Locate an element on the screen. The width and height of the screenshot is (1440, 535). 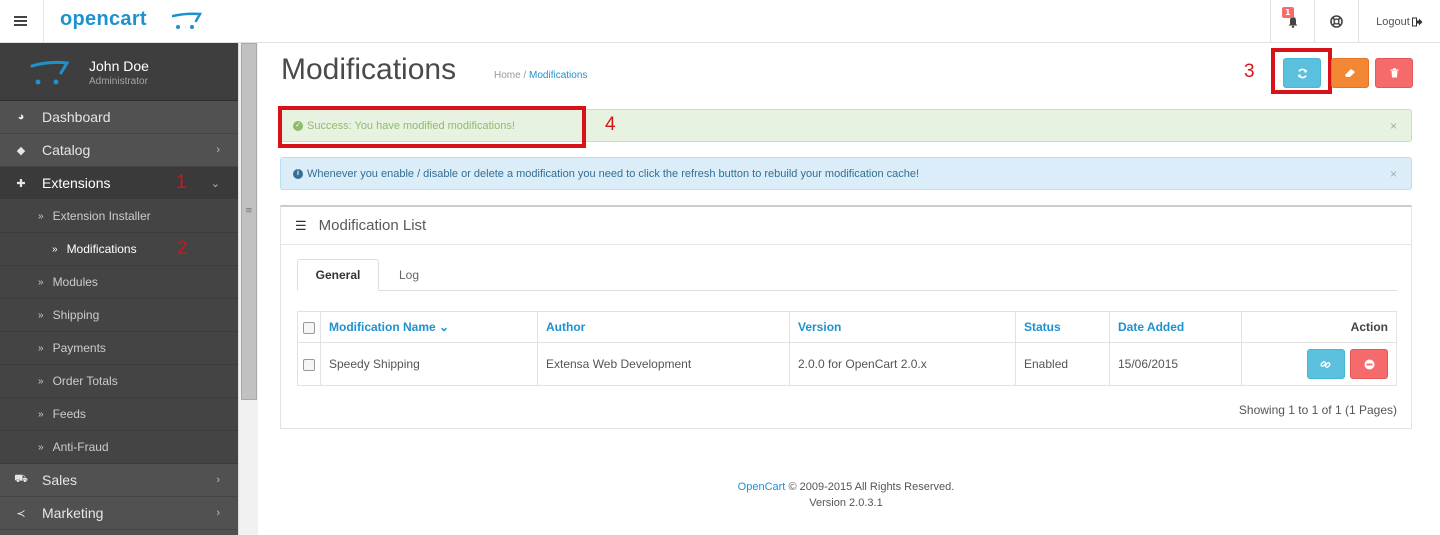
row-checkbox is located at coordinates (309, 364).